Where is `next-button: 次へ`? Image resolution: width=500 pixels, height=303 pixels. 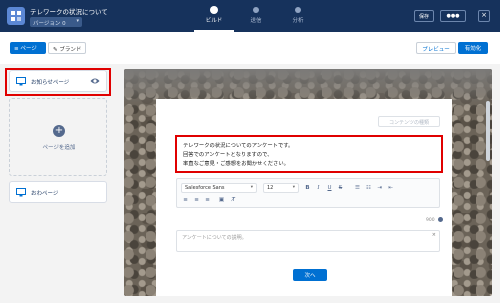 next-button: 次へ is located at coordinates (310, 275).